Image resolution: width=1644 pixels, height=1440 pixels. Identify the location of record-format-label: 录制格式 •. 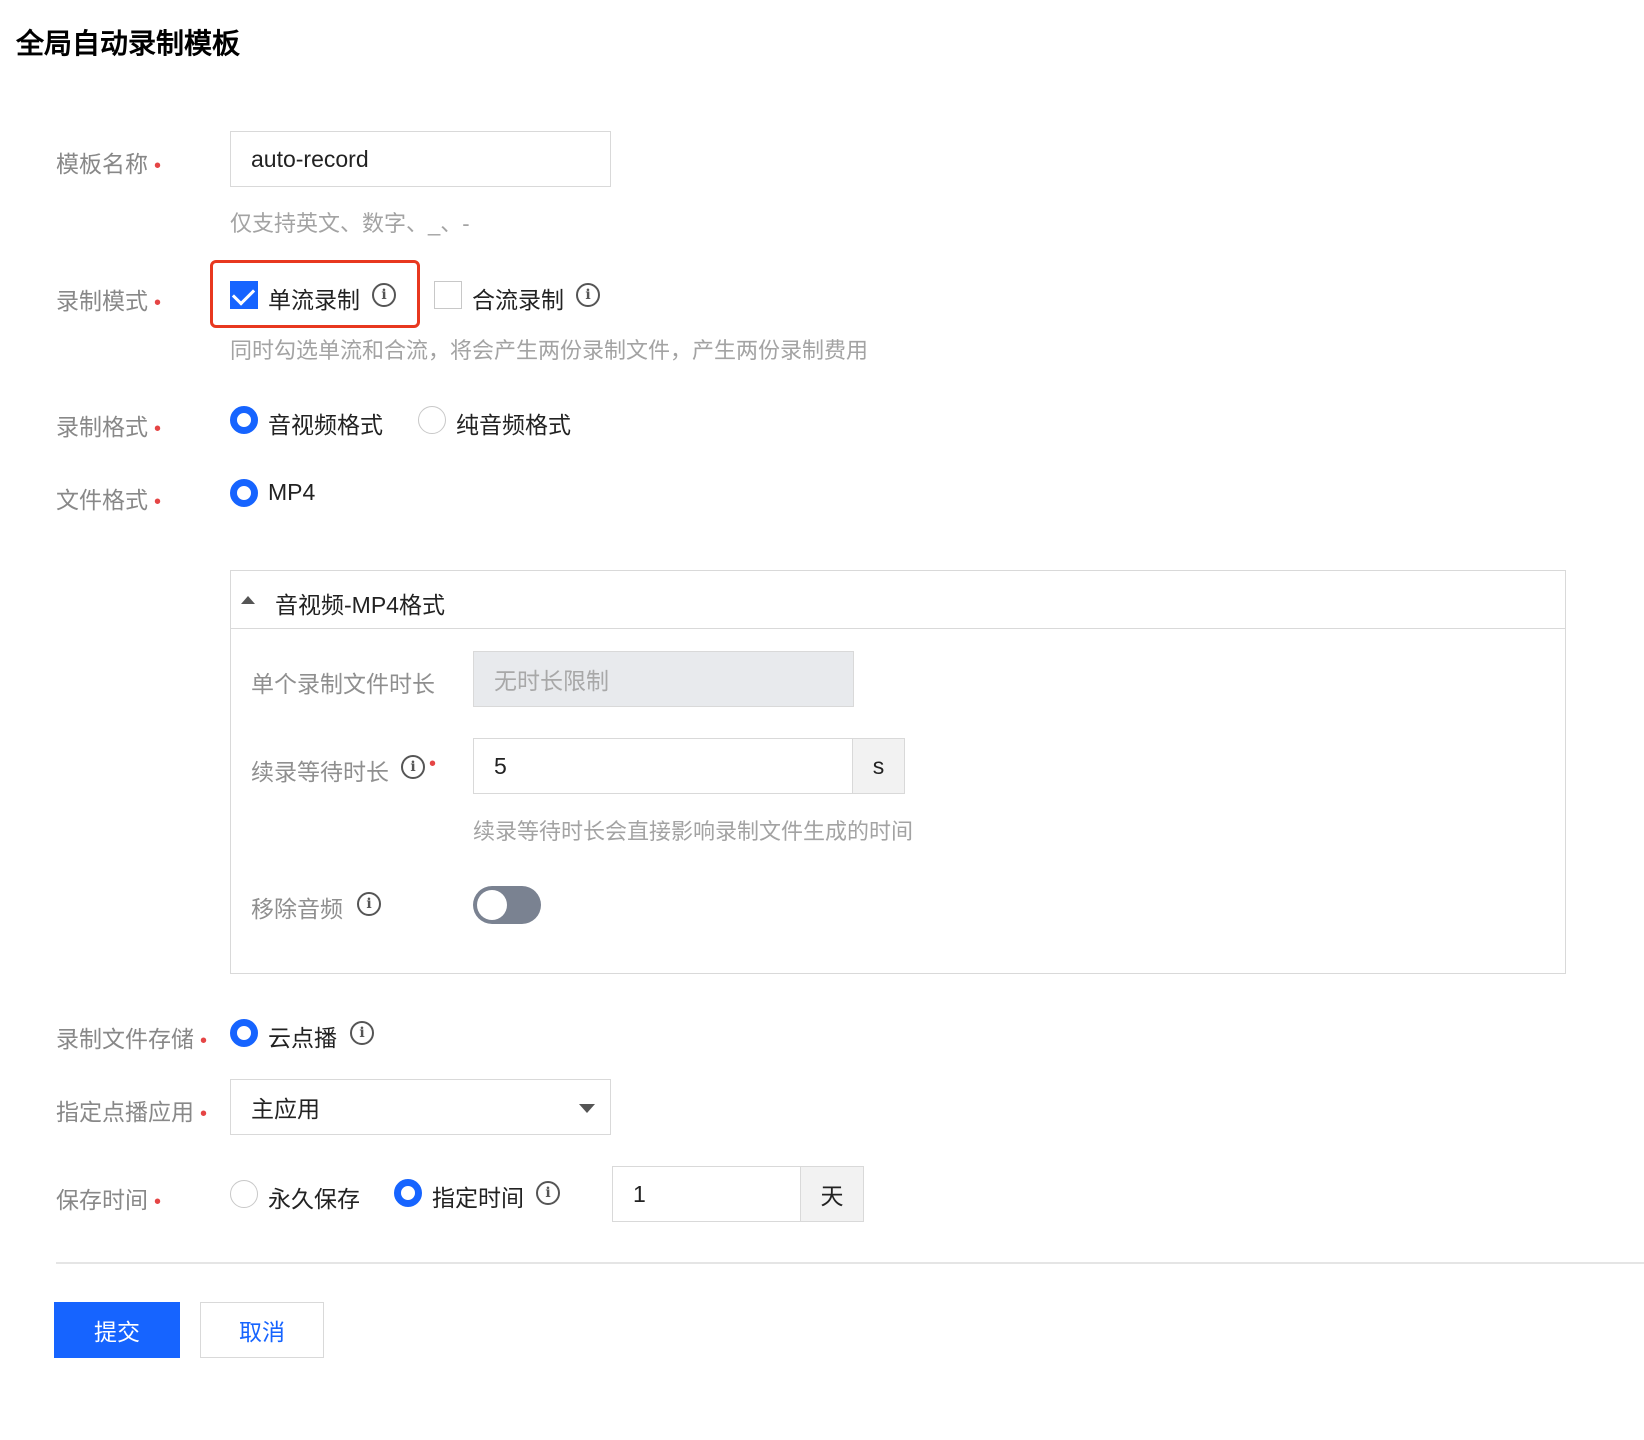
(109, 427).